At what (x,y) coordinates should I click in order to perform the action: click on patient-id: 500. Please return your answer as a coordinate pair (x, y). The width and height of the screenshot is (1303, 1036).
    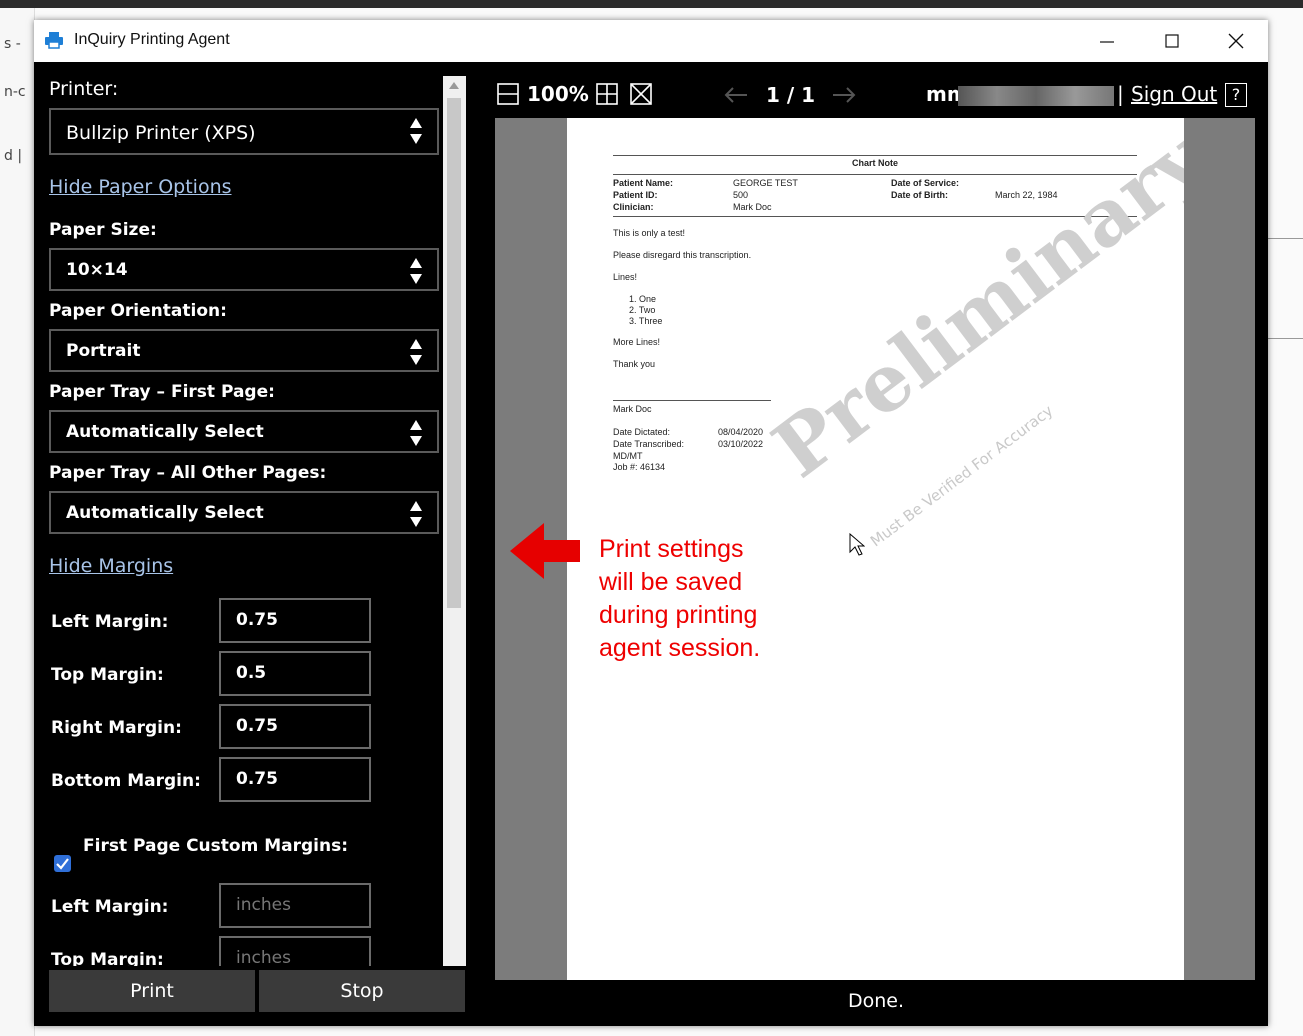
    Looking at the image, I should click on (741, 195).